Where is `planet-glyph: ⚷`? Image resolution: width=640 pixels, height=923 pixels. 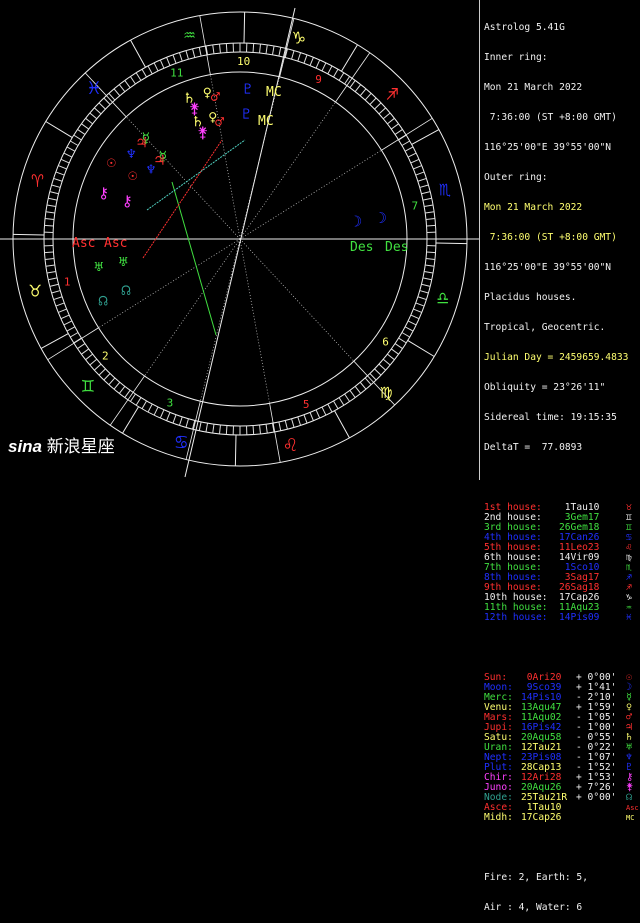
planet-glyph: ⚷ is located at coordinates (127, 201).